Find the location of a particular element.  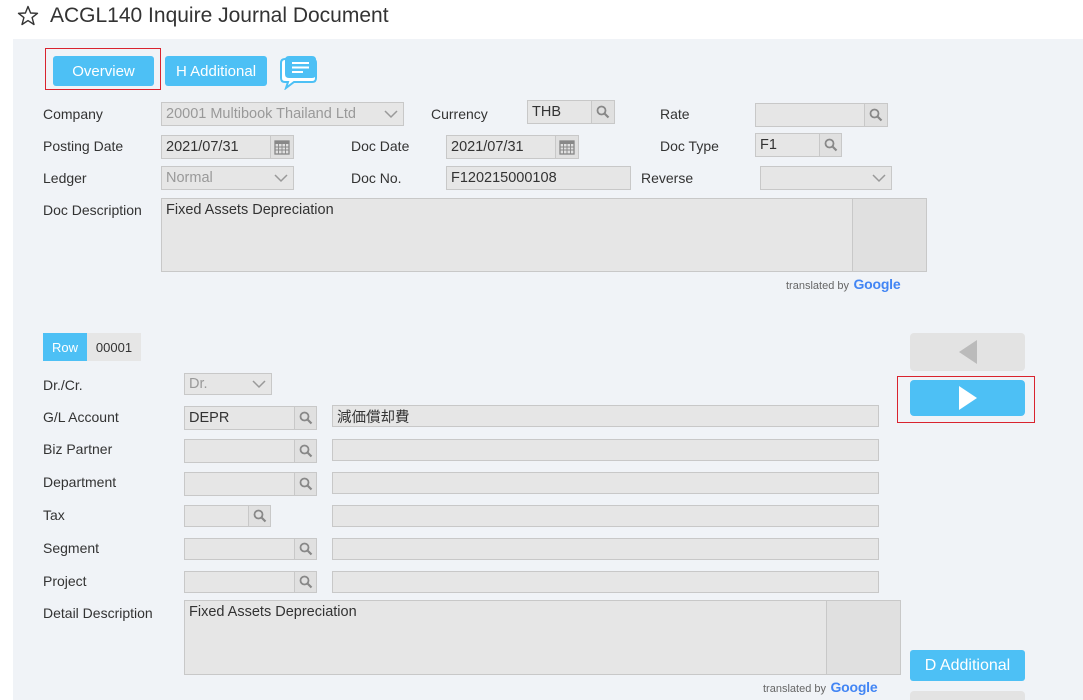

biz-partner-search-button is located at coordinates (305, 451).